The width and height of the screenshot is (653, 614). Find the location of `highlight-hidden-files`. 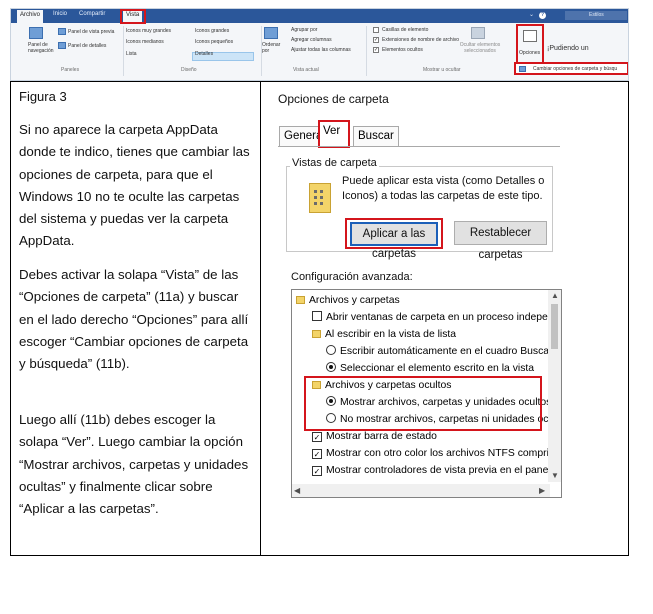

highlight-hidden-files is located at coordinates (423, 403).